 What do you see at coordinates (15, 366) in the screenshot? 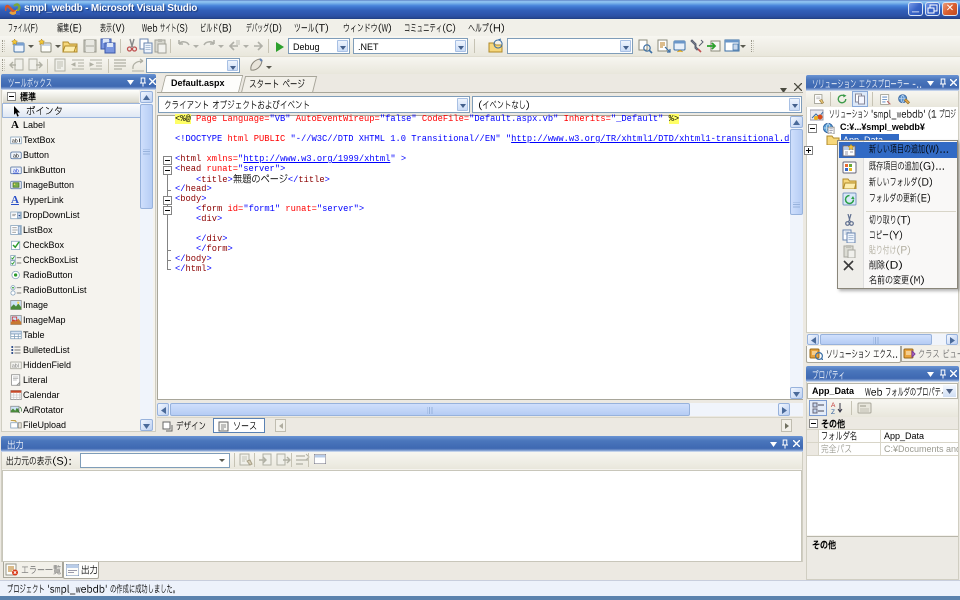
I see `svg-text: abl` at bounding box center [15, 366].